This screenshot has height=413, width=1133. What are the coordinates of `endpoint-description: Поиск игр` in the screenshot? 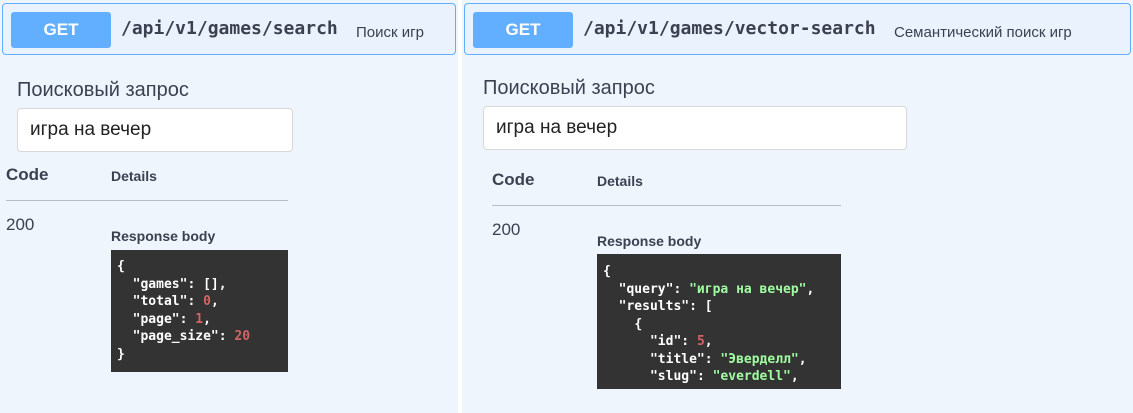 It's located at (390, 32).